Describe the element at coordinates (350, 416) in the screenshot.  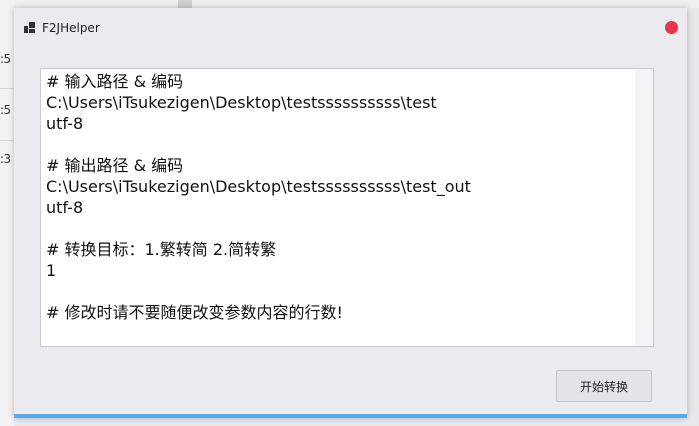
I see `window-bottom-accent` at that location.